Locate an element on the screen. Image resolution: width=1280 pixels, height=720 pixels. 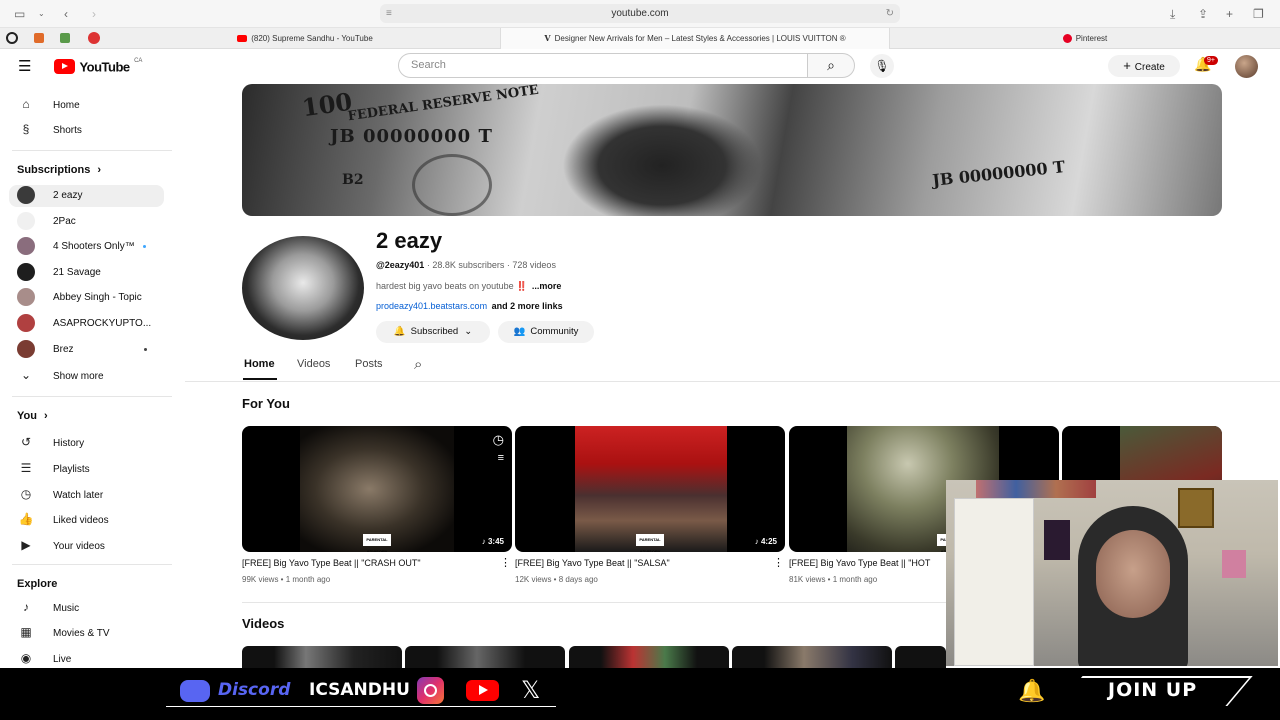
mic-icon: 🎙 is located at coordinates (882, 66).